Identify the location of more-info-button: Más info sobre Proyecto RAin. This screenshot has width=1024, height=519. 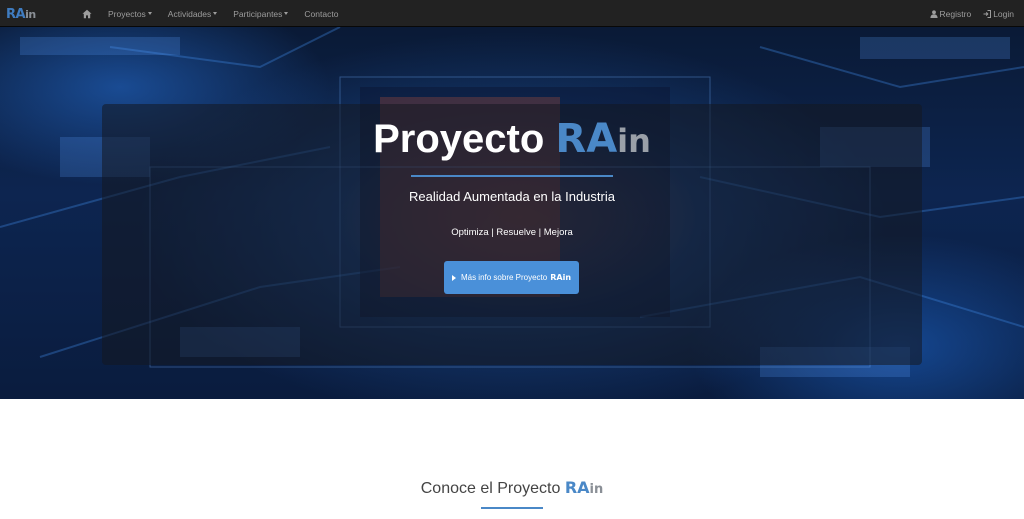
(511, 277).